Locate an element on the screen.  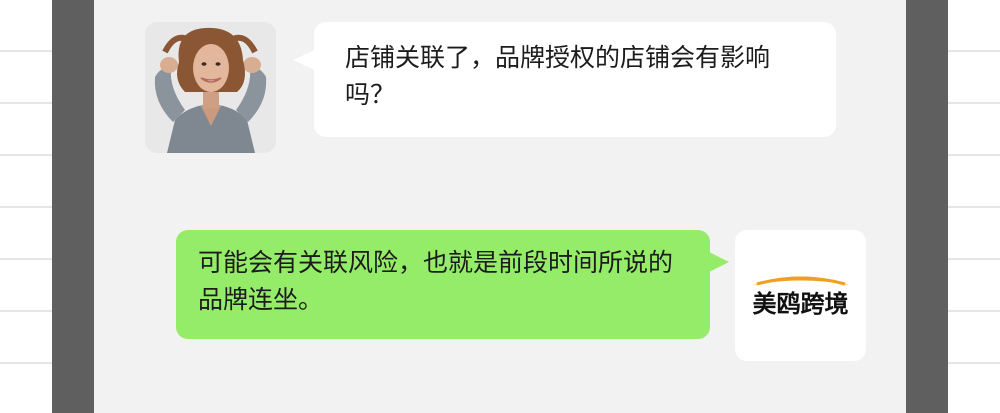
outgoing-message-bubble: 可能会有关联风险，也就是前段时间所说的品牌连坐。 is located at coordinates (443, 284).